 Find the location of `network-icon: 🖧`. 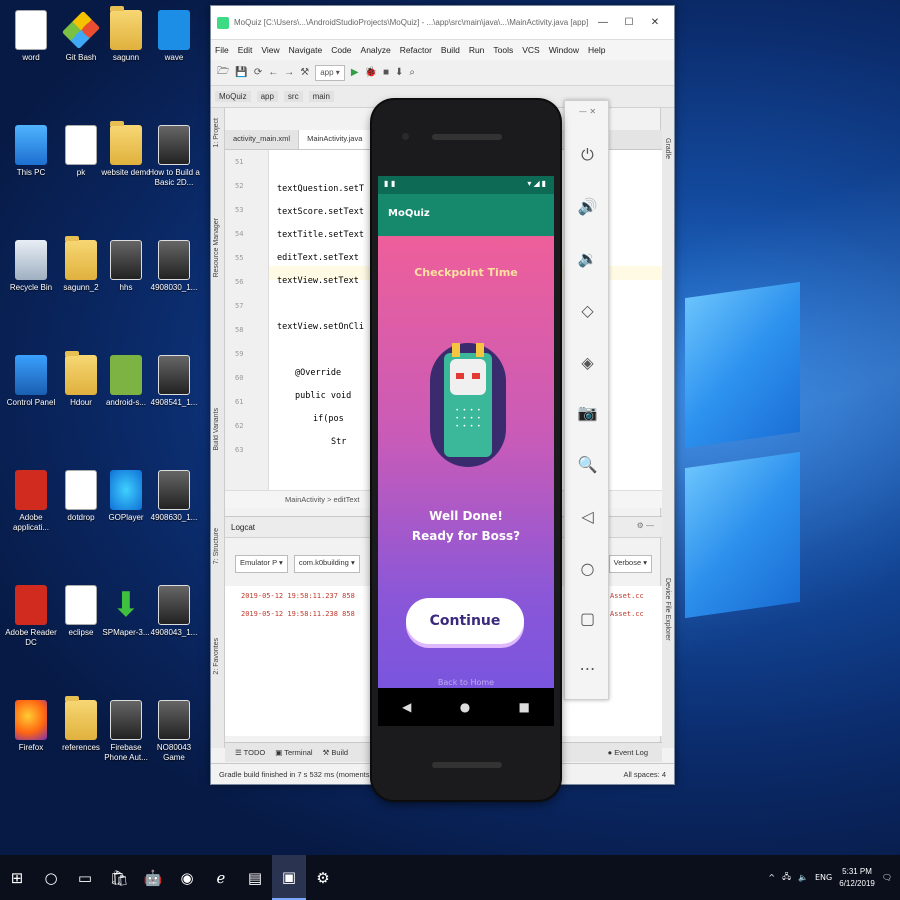

network-icon: 🖧 is located at coordinates (786, 878).